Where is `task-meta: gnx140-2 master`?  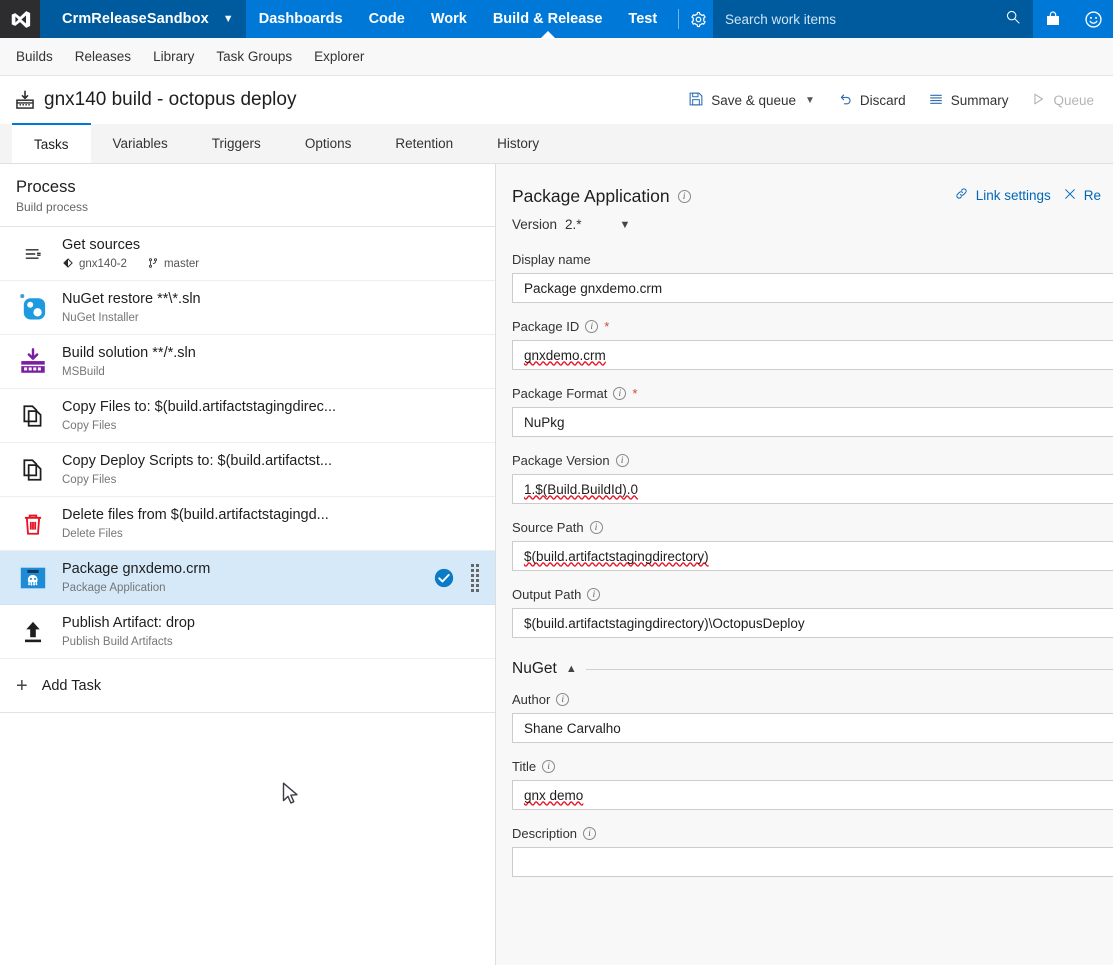
task-meta: gnx140-2 master is located at coordinates (272, 264).